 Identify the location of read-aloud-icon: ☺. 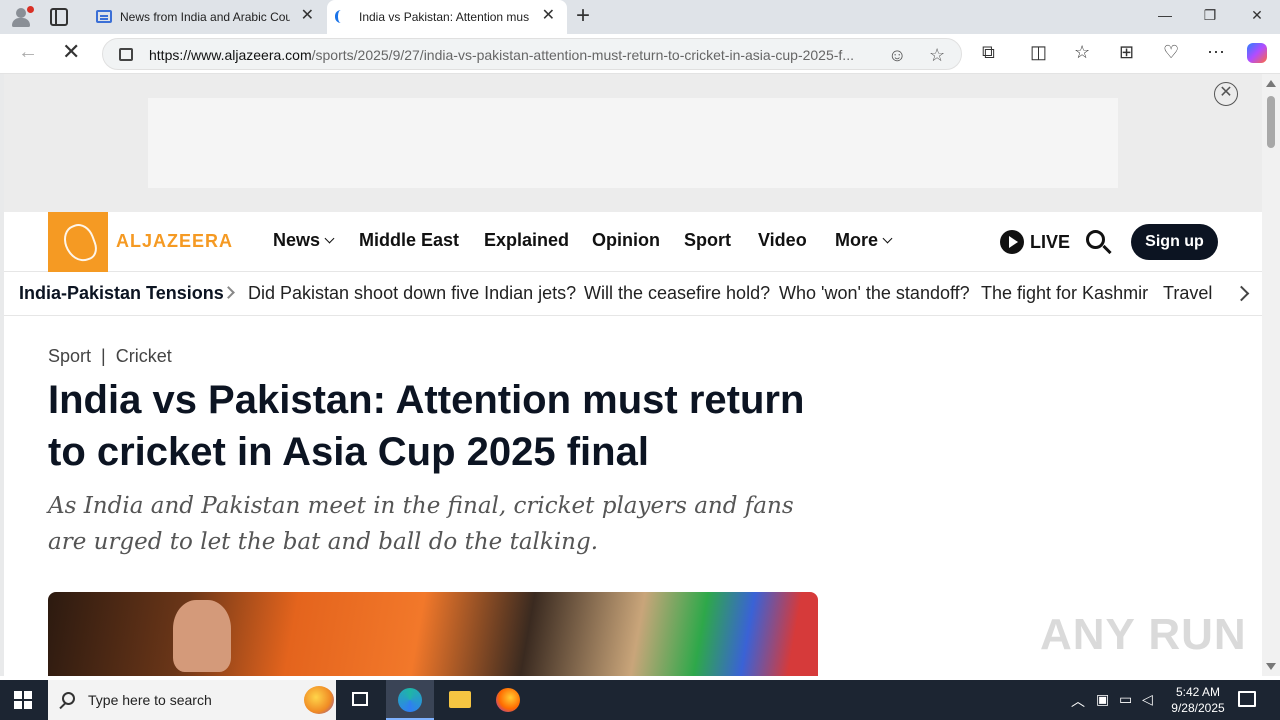
(897, 55).